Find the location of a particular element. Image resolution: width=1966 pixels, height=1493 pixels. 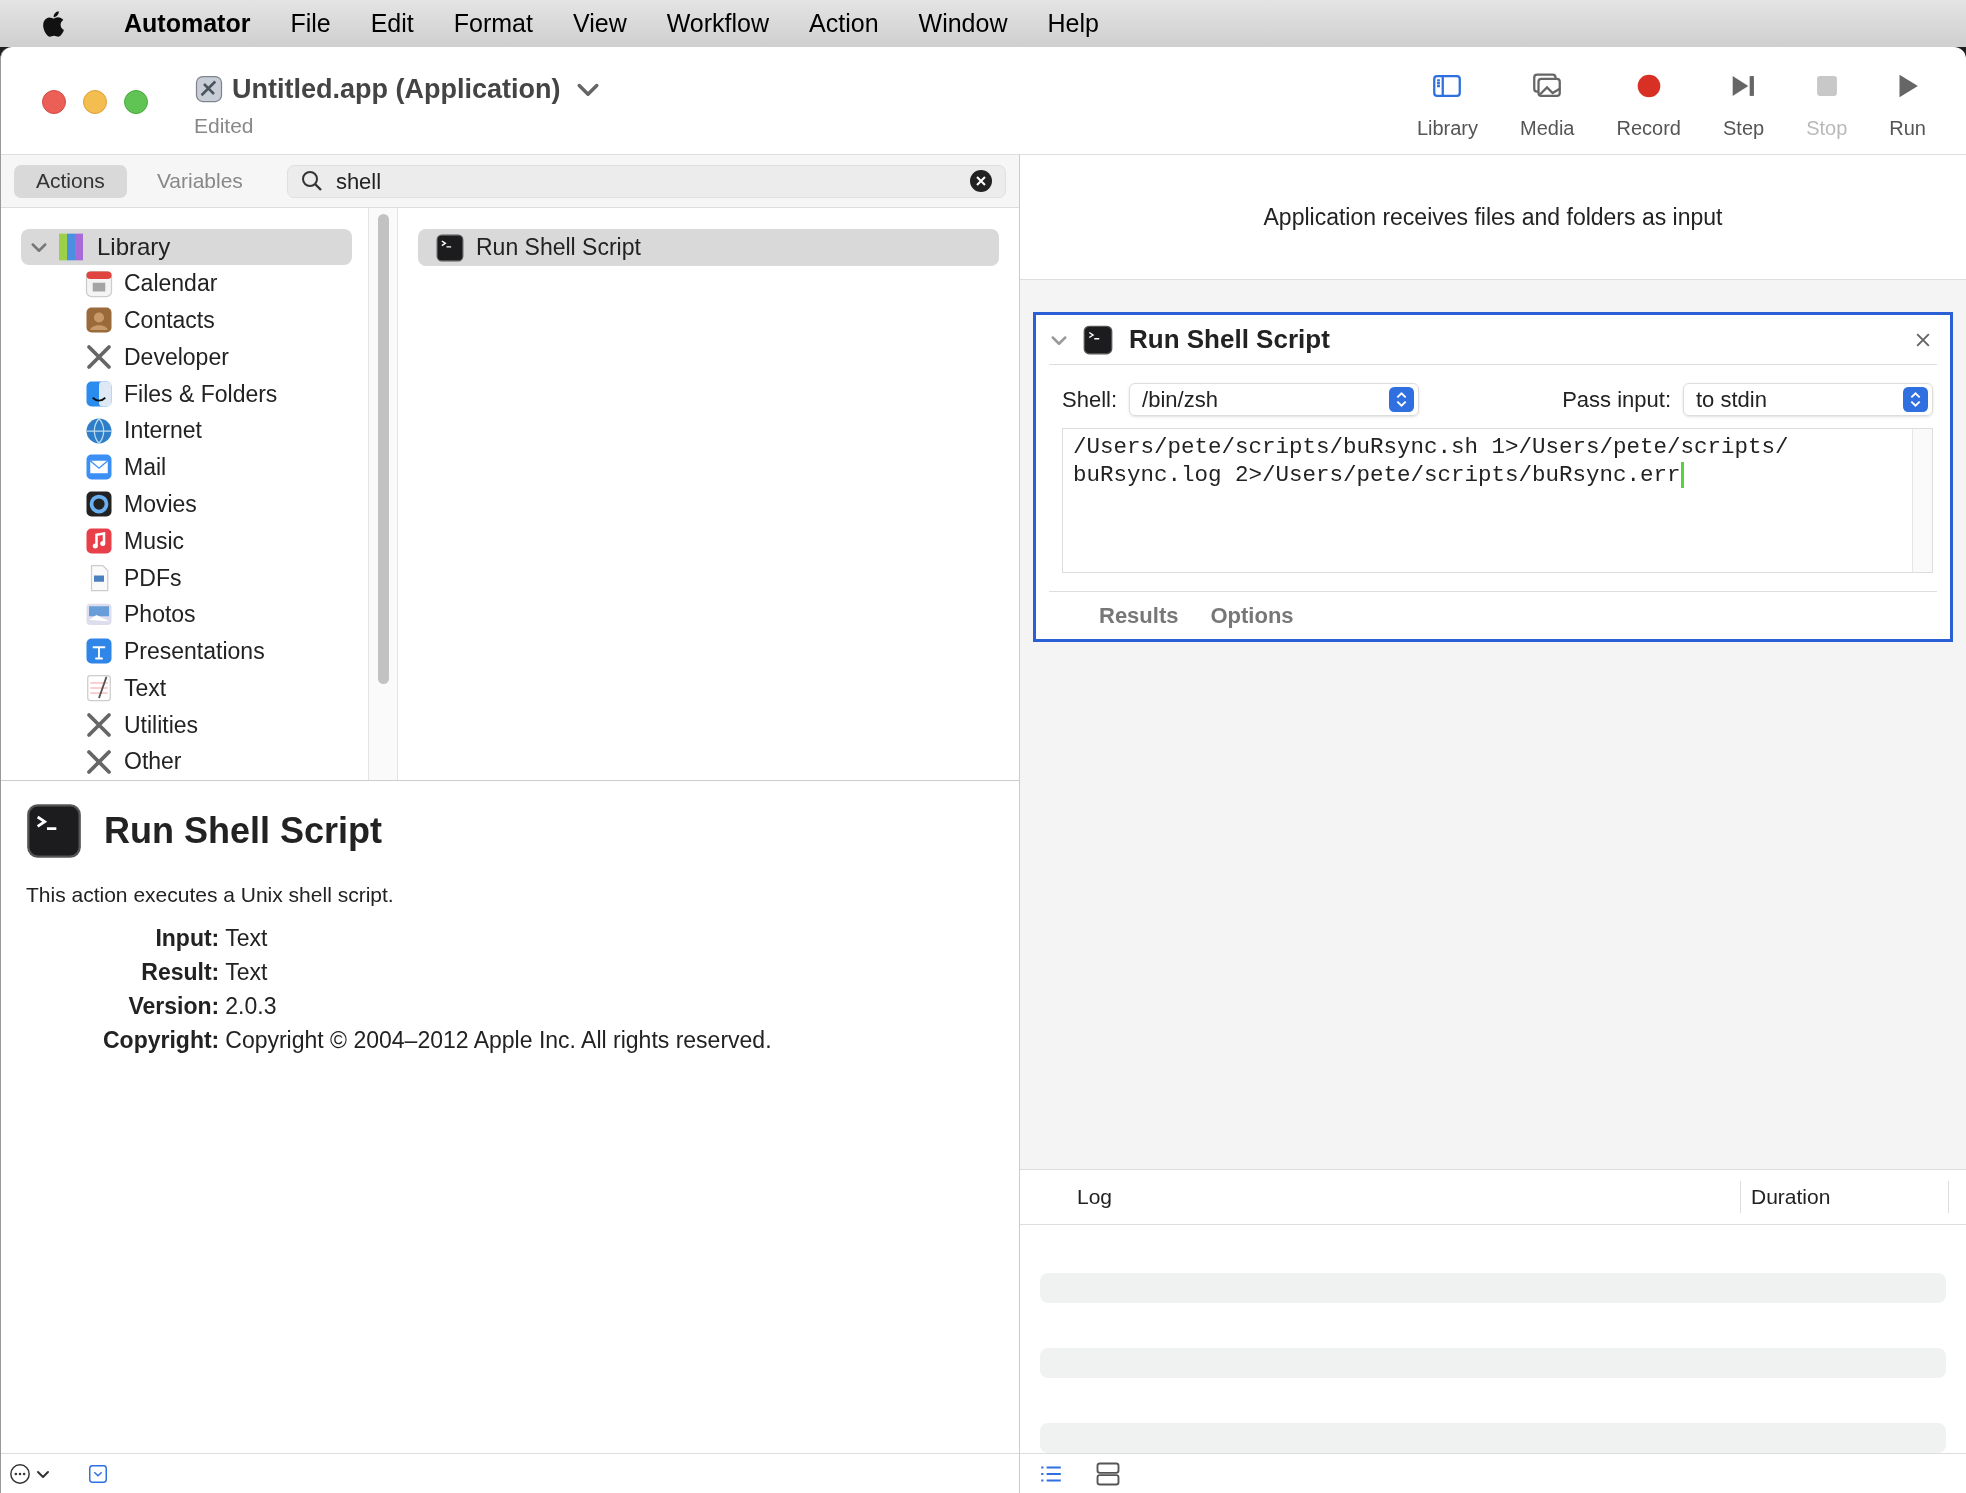

library-category: Internet is located at coordinates (186, 431).